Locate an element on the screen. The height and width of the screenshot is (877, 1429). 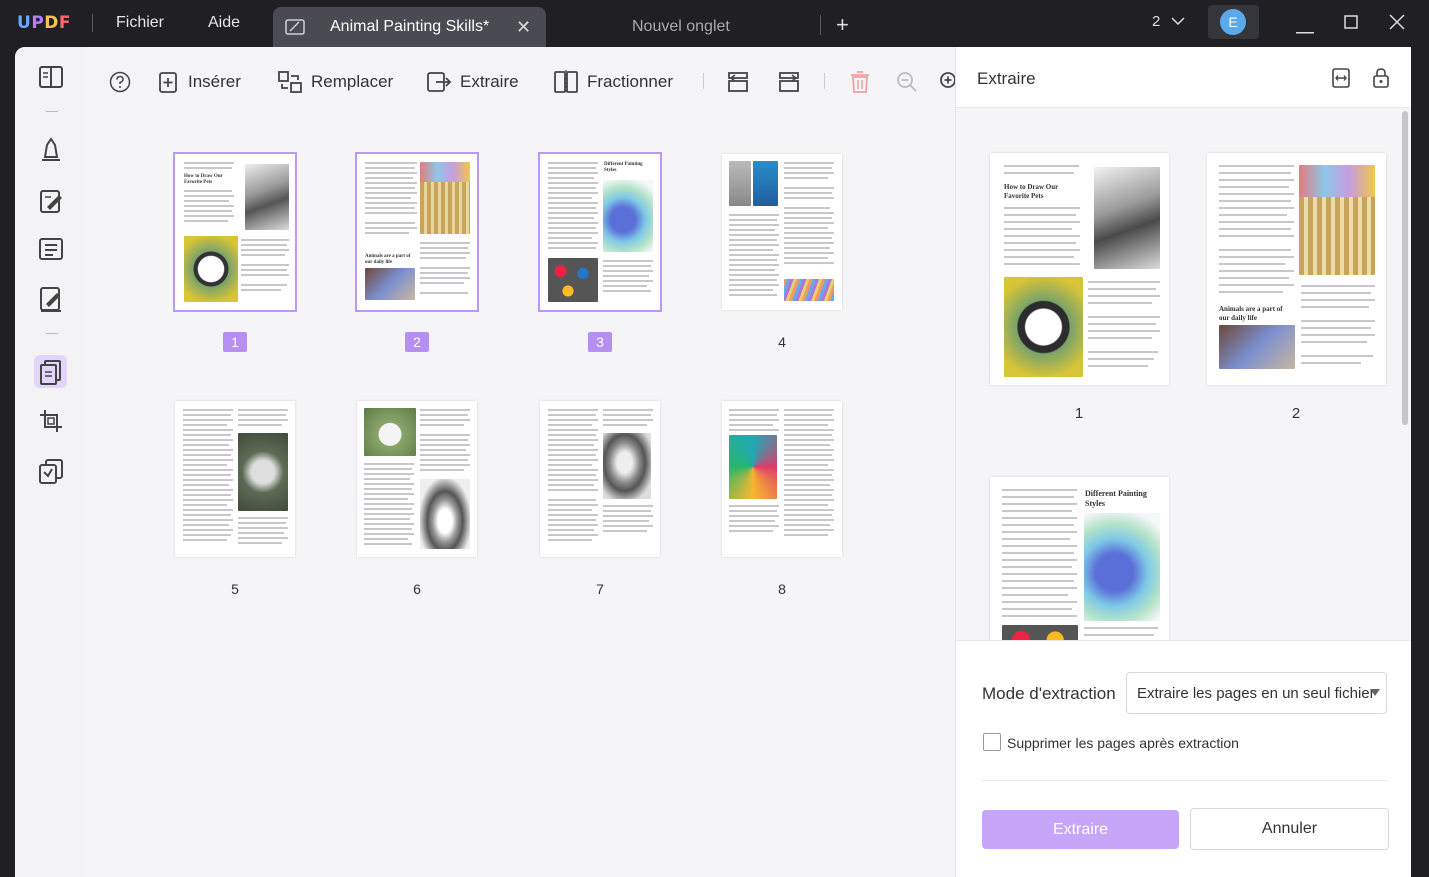
zoom-in-button is located at coordinates (947, 82).